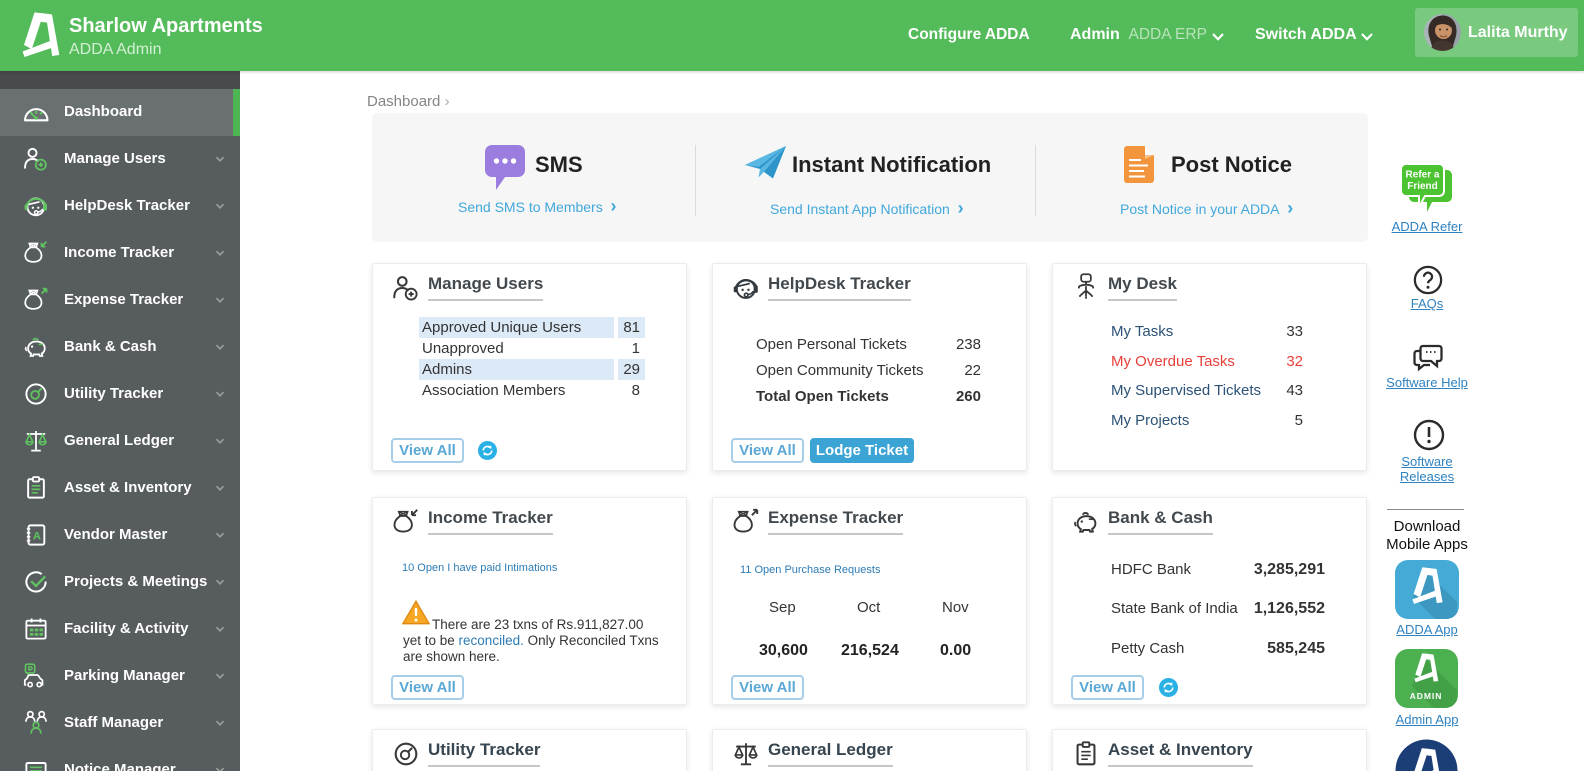  I want to click on svg-text: ADMIN, so click(1426, 696).